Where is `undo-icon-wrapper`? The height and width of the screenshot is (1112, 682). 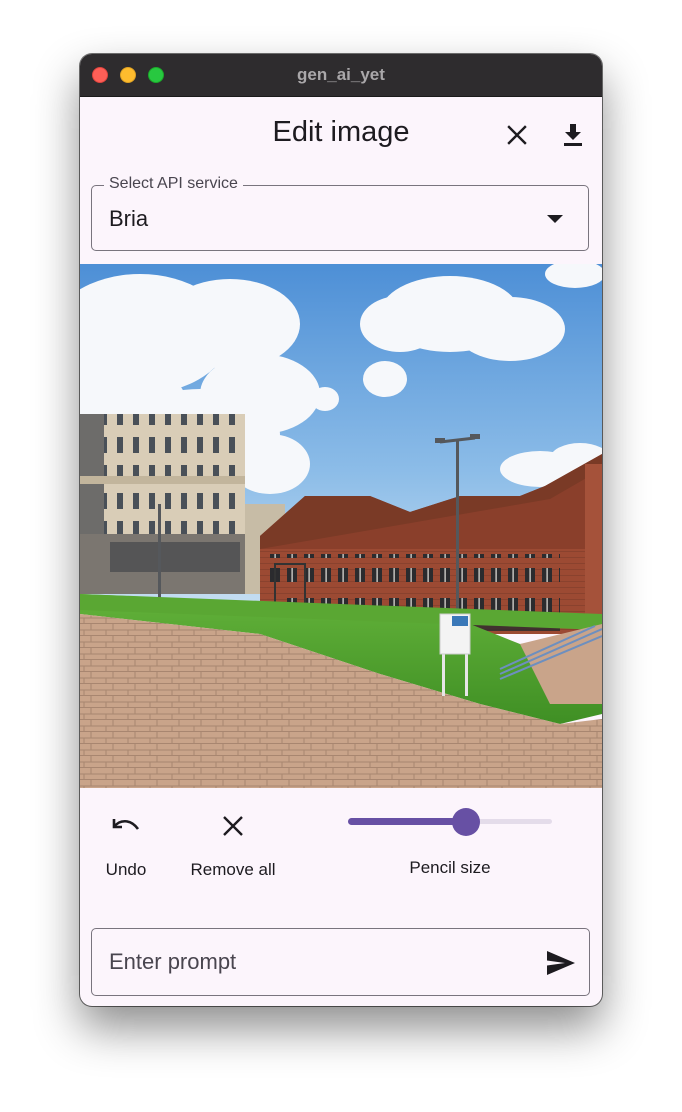 undo-icon-wrapper is located at coordinates (126, 826).